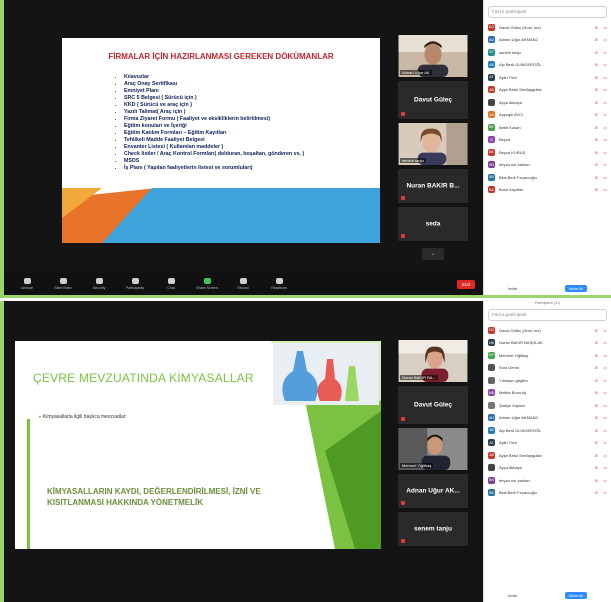  What do you see at coordinates (547, 127) in the screenshot?
I see `participant-row: BK Betül Kukan ⊘ ▭` at bounding box center [547, 127].